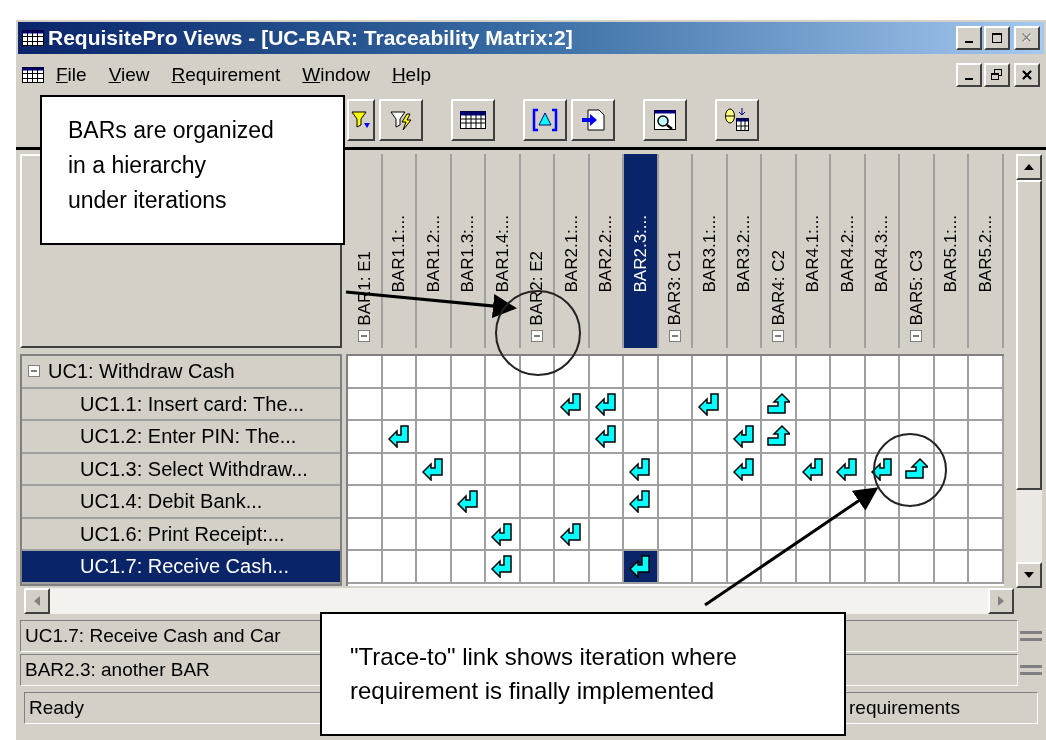 This screenshot has height=740, width=1046. I want to click on document-close-button, so click(1027, 75).